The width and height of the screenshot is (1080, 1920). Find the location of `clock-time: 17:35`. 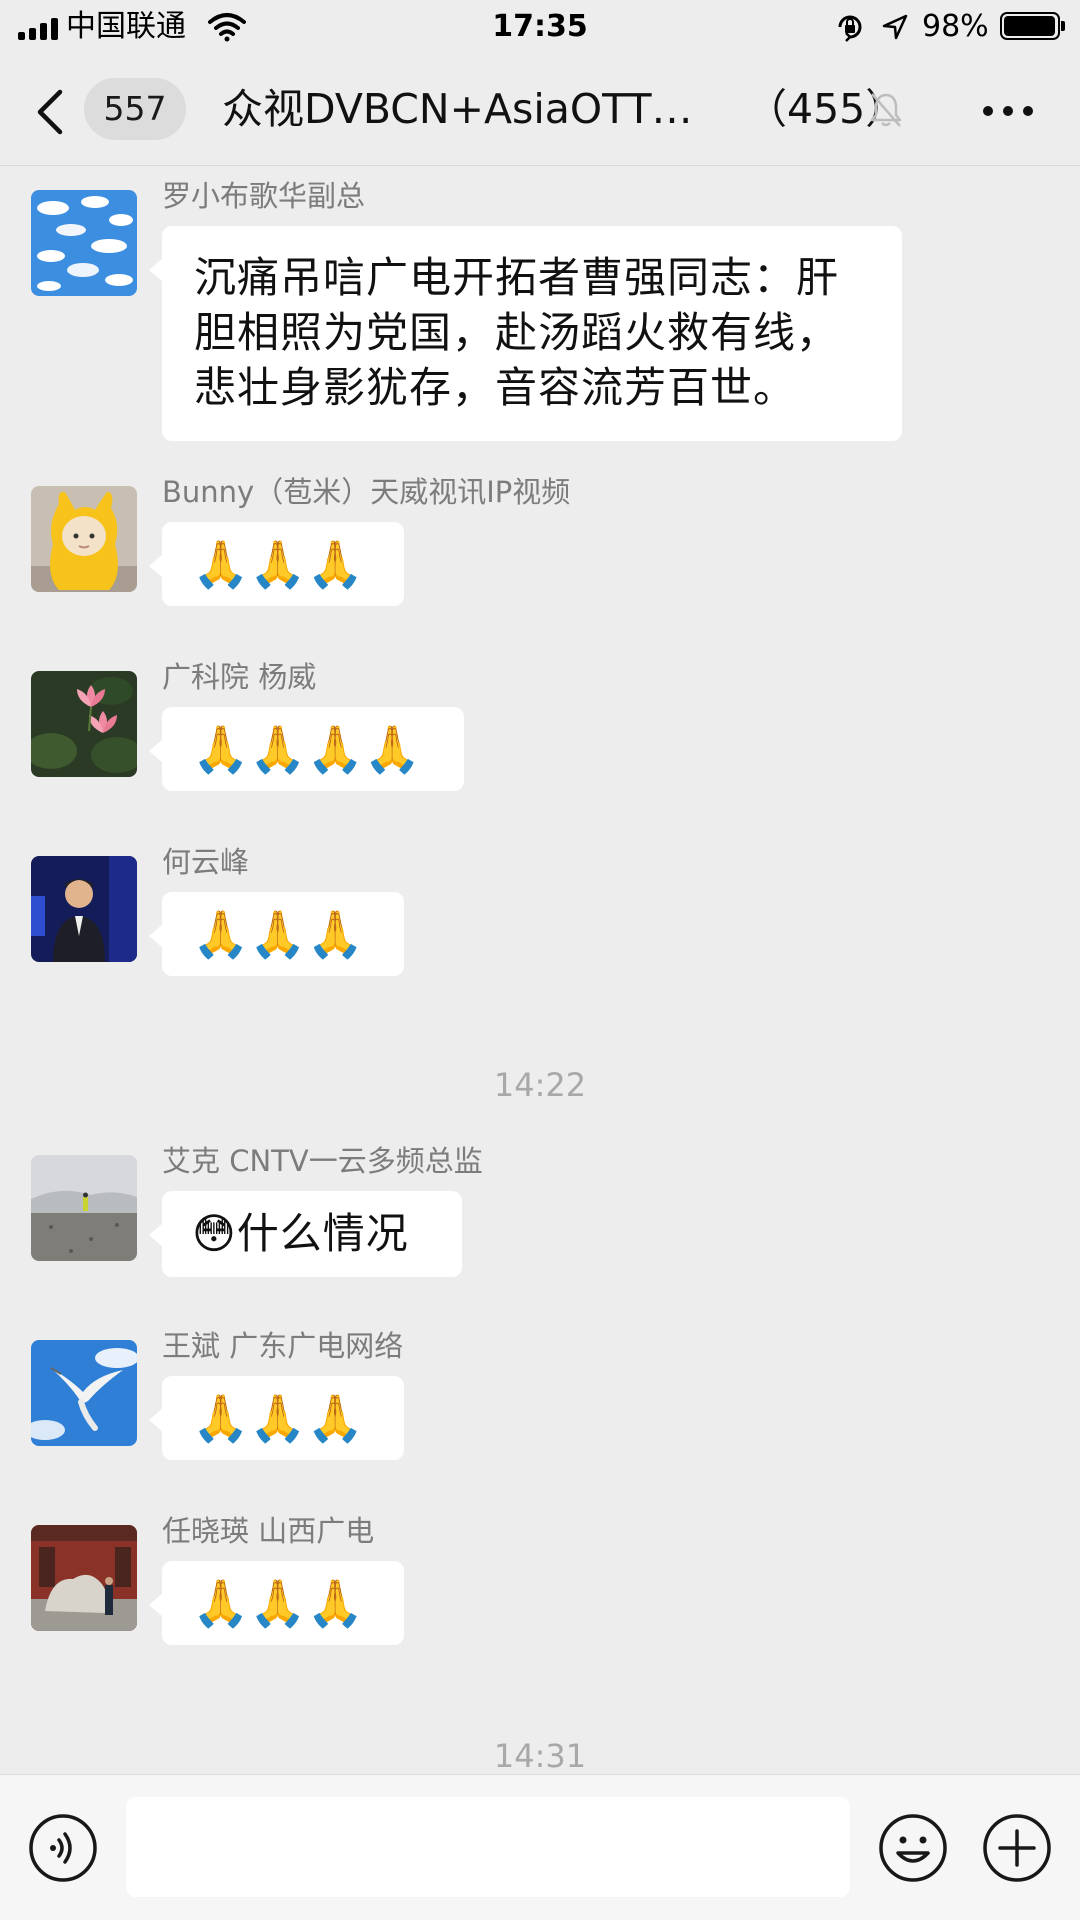

clock-time: 17:35 is located at coordinates (540, 26).